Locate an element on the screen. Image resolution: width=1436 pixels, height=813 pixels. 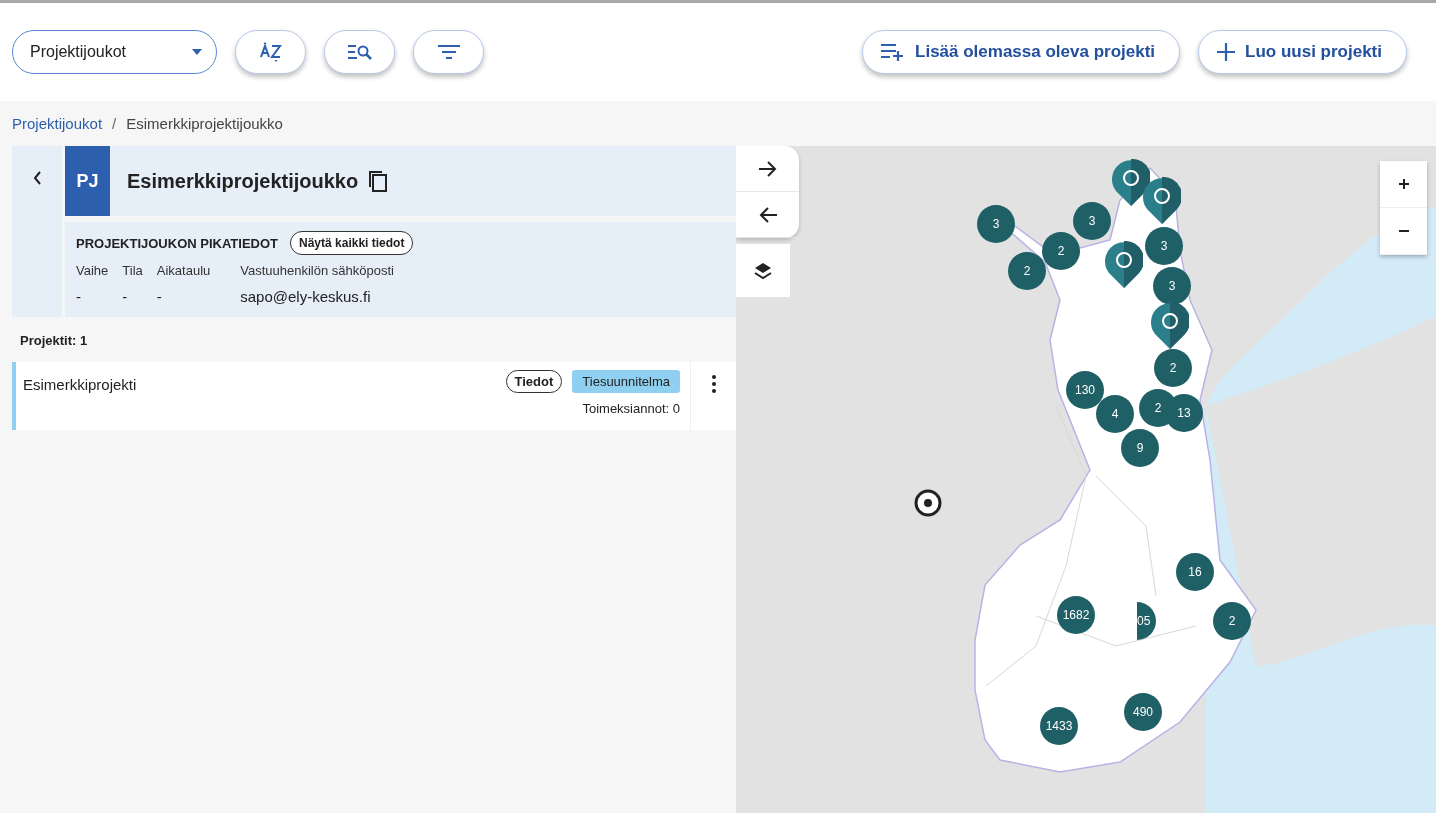
location-target-icon is located at coordinates (928, 503).